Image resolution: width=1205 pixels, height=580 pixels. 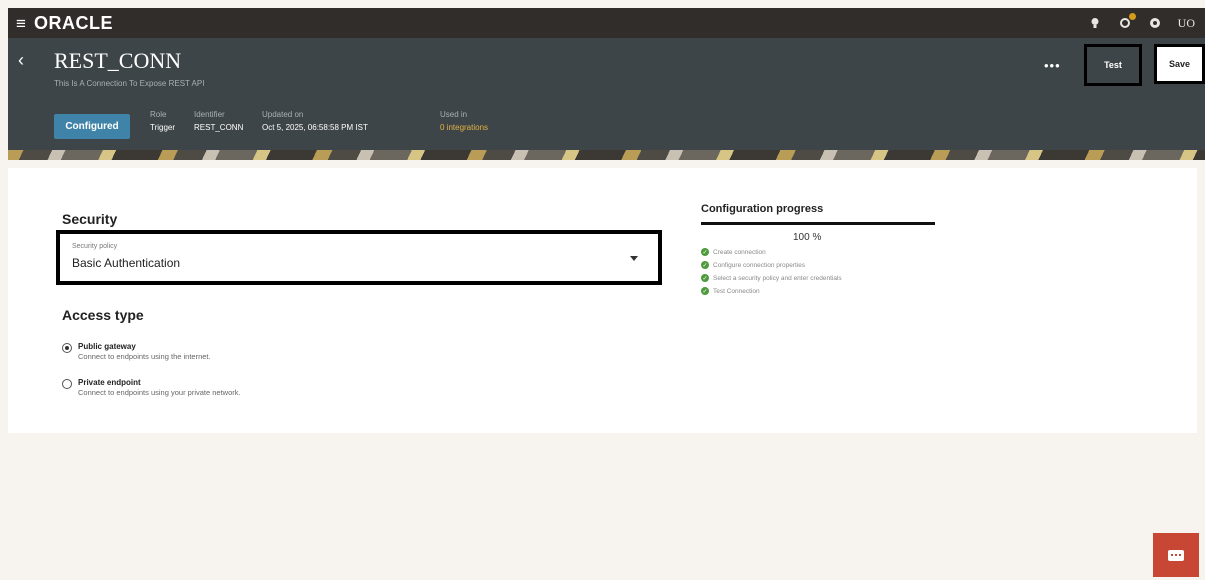 What do you see at coordinates (26, 60) in the screenshot?
I see `back-arrow-icon: ‹` at bounding box center [26, 60].